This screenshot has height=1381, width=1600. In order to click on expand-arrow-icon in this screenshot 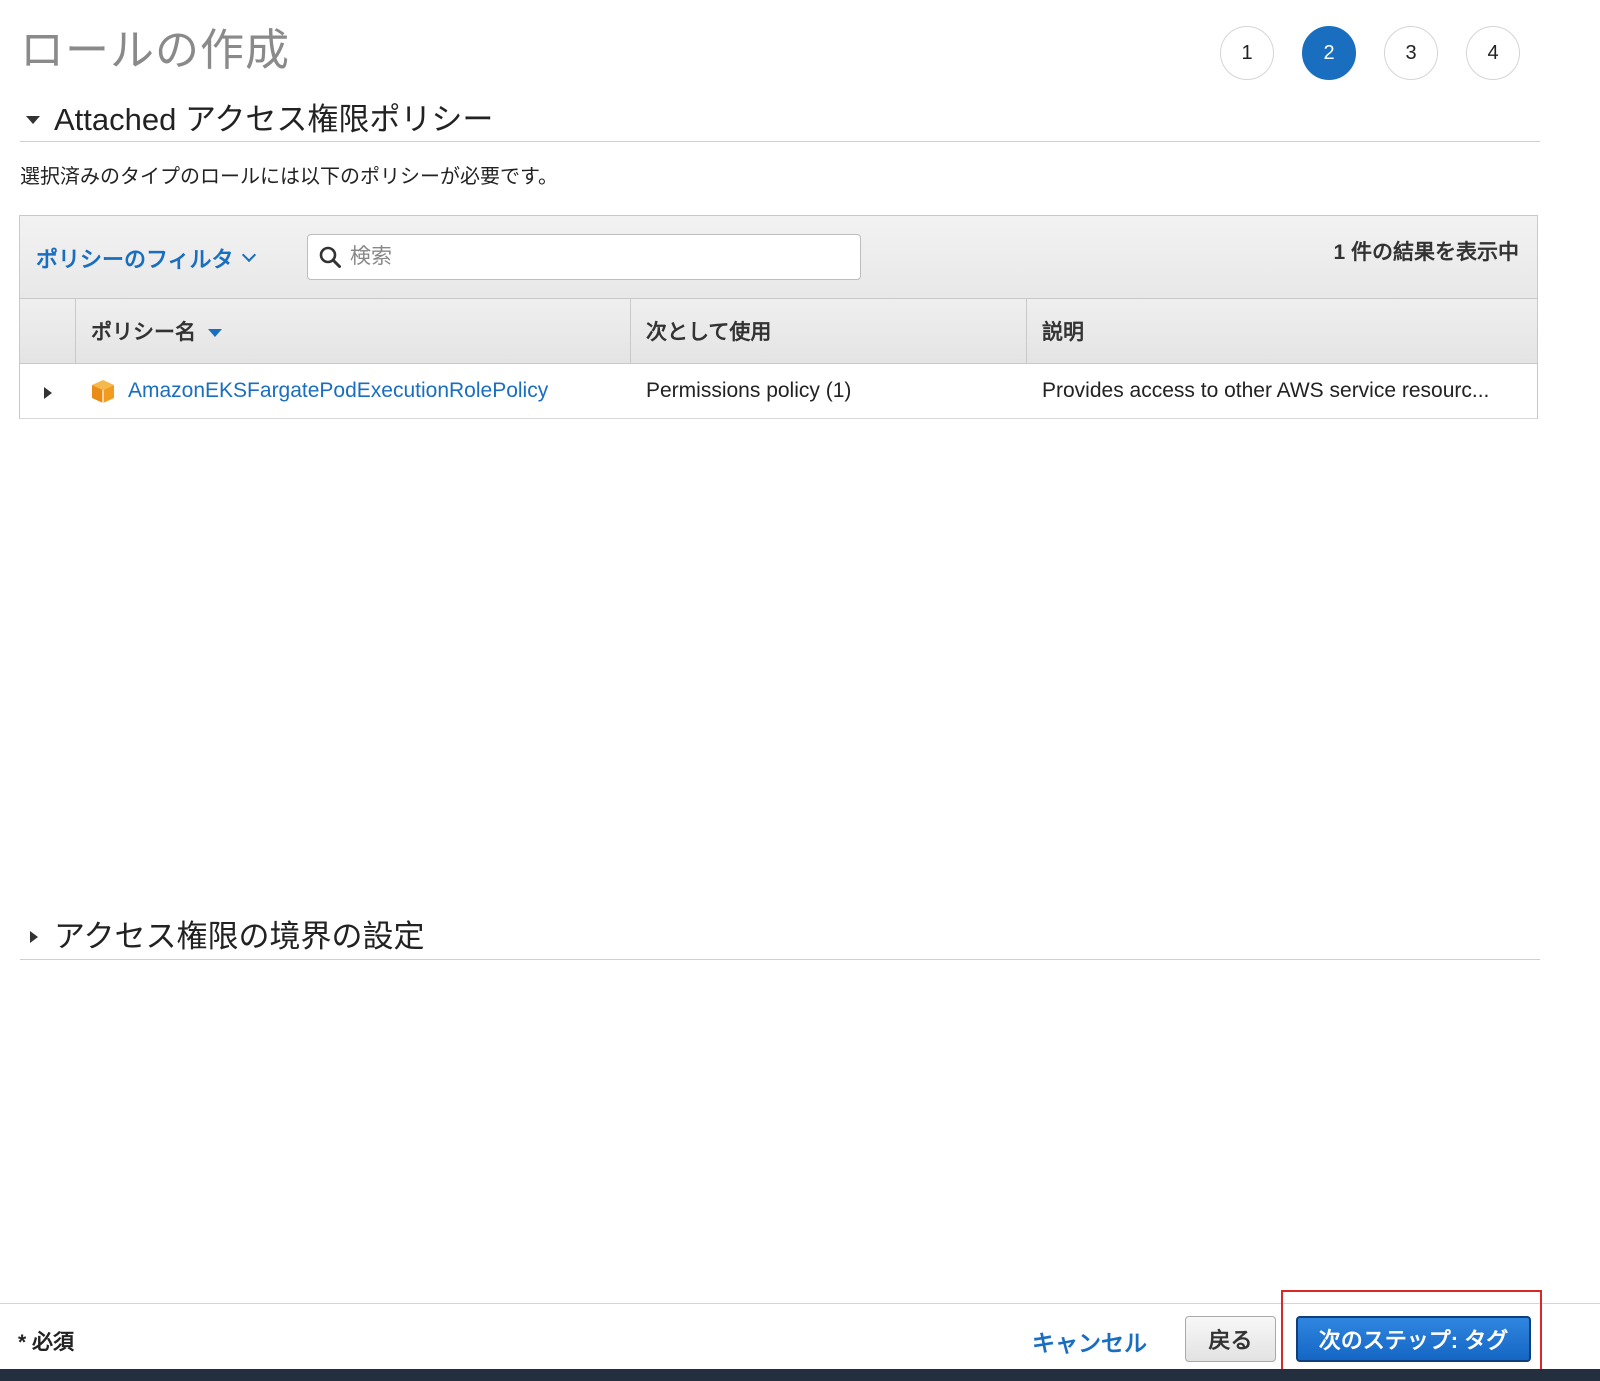, I will do `click(48, 393)`.